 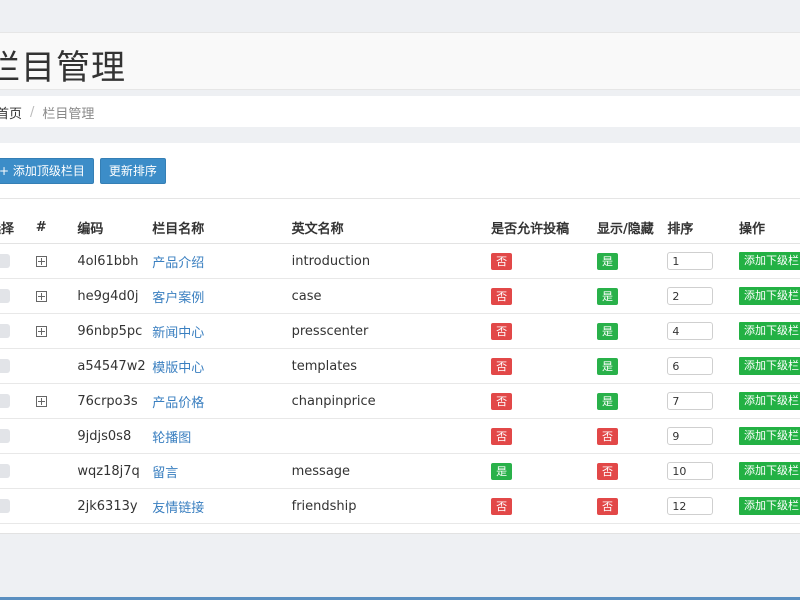 I want to click on row-code: he9g4d0j, so click(x=115, y=296).